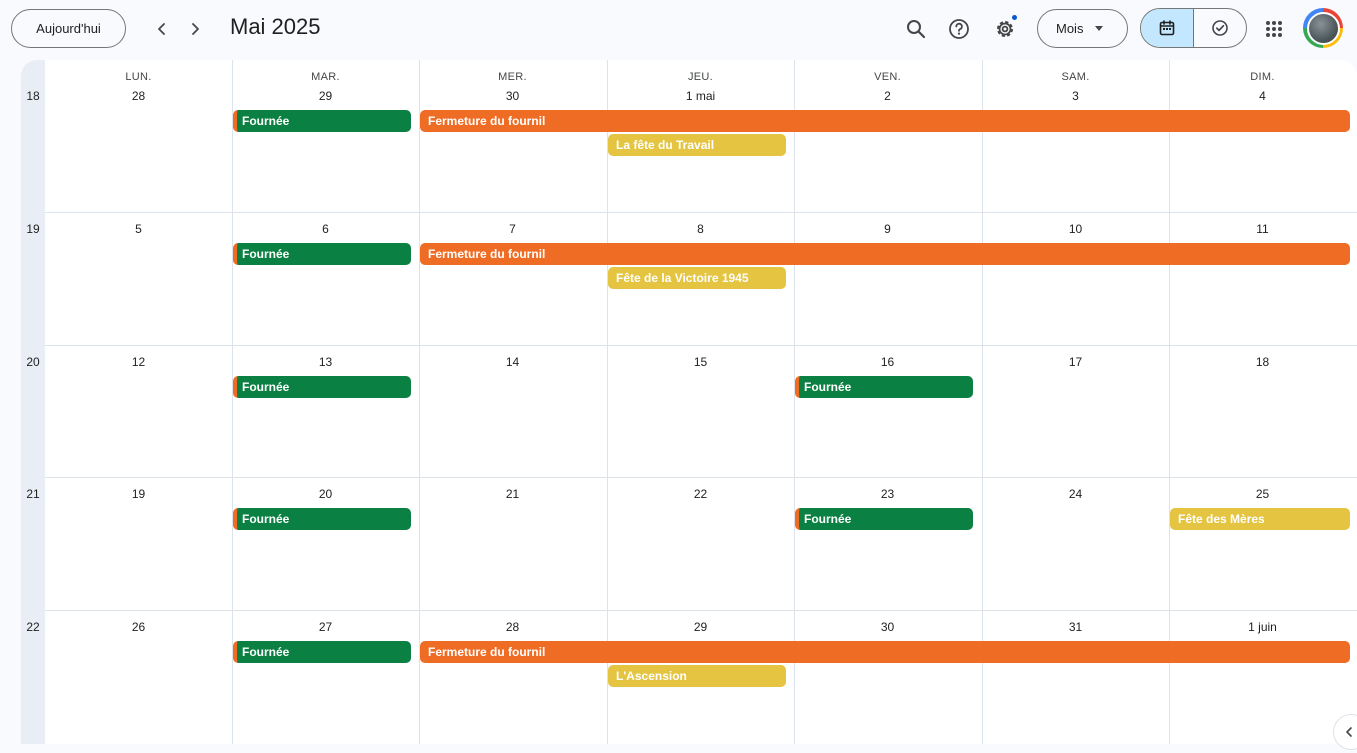 This screenshot has height=753, width=1357. I want to click on day-number: 25, so click(1262, 494).